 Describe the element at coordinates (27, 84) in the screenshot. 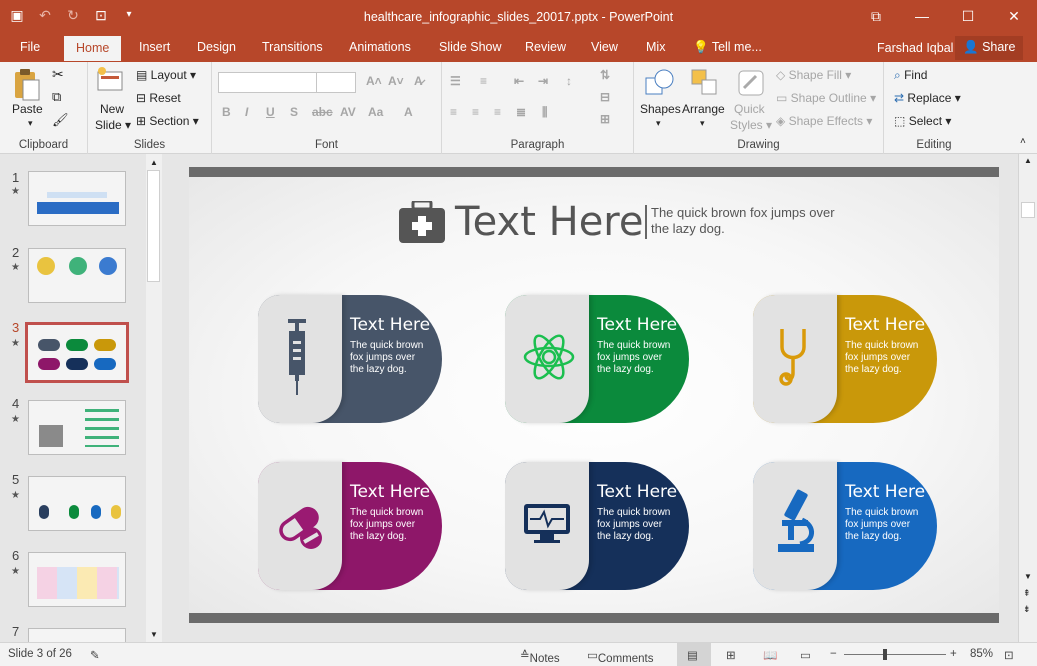

I see `paste-icon` at that location.